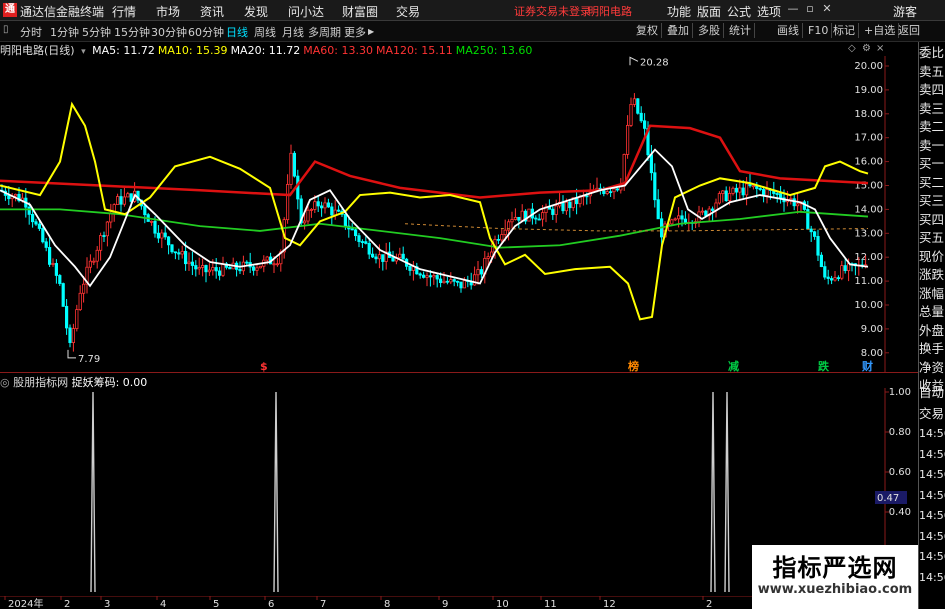 The width and height of the screenshot is (945, 609). I want to click on close-chart-icon: ×, so click(880, 48).